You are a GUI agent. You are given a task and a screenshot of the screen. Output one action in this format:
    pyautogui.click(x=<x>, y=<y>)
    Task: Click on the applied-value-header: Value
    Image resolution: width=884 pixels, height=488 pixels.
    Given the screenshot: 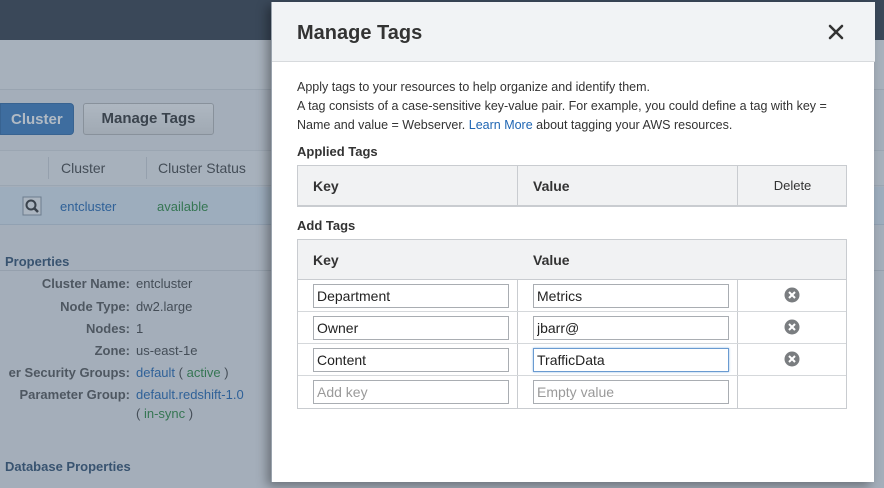 What is the action you would take?
    pyautogui.click(x=551, y=186)
    